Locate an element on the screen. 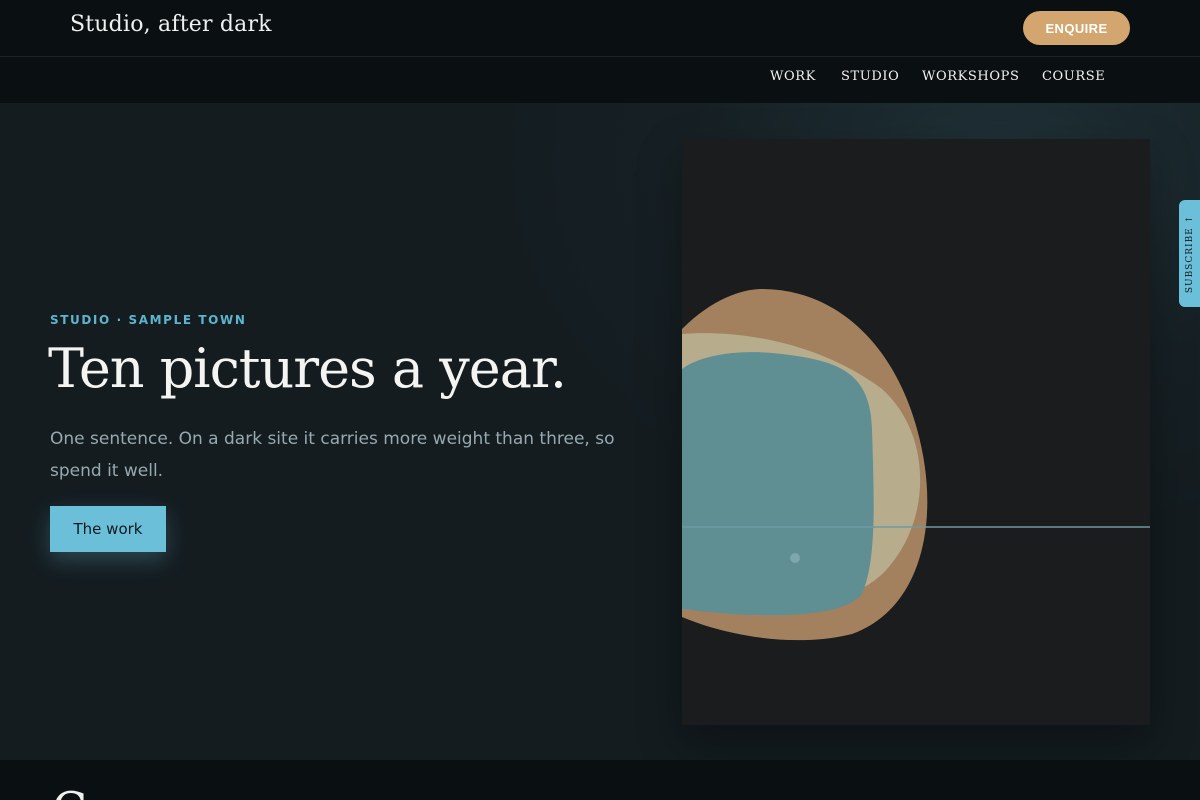 The image size is (1200, 800). nav-item-workshops: WORKSHOPS is located at coordinates (970, 76).